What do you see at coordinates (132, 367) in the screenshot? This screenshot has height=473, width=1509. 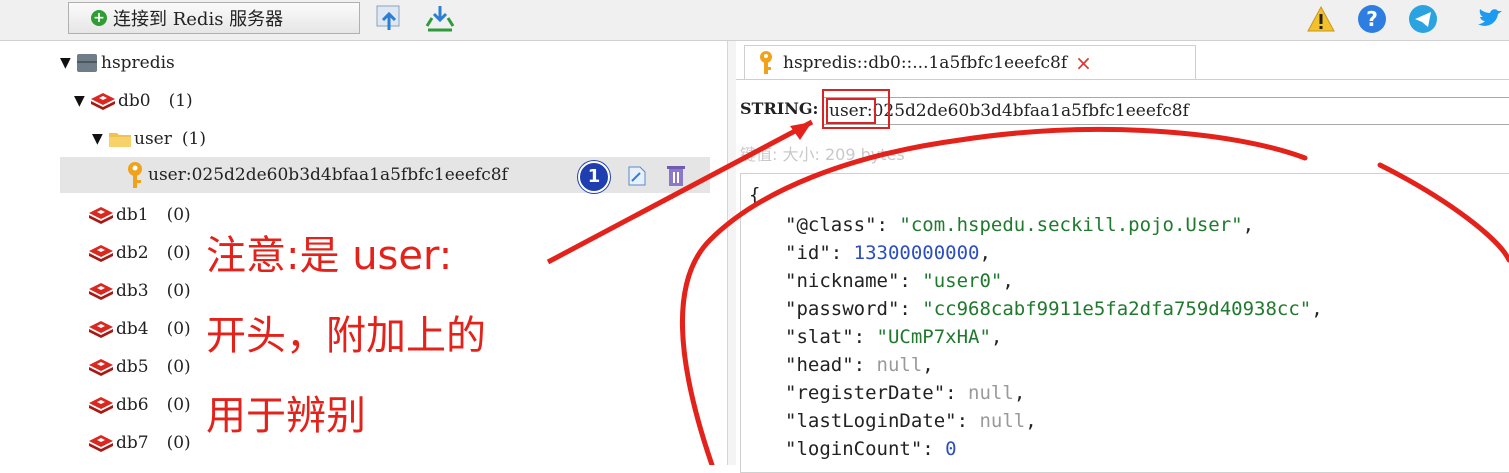 I see `db-label: db5` at bounding box center [132, 367].